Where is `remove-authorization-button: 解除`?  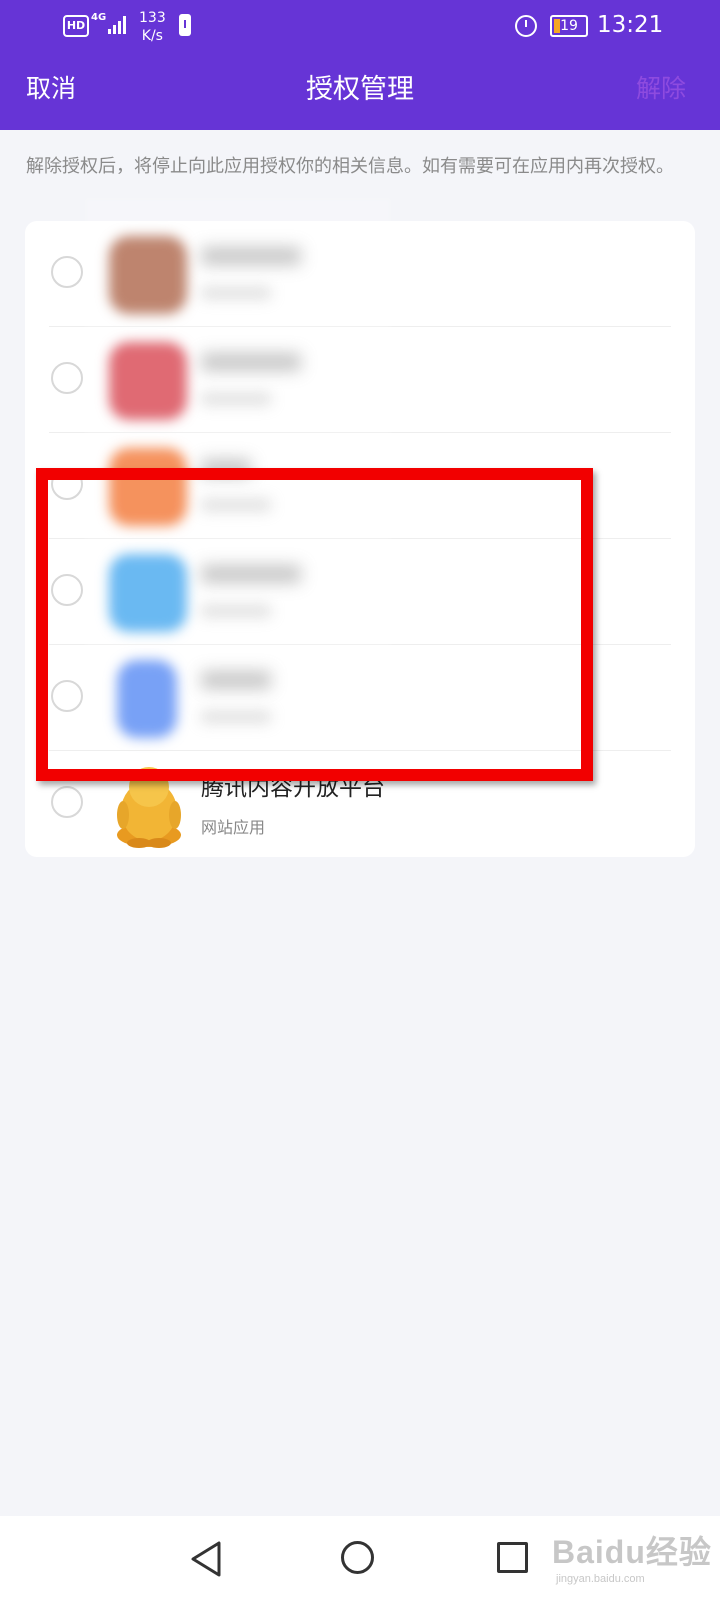
remove-authorization-button: 解除 is located at coordinates (661, 89).